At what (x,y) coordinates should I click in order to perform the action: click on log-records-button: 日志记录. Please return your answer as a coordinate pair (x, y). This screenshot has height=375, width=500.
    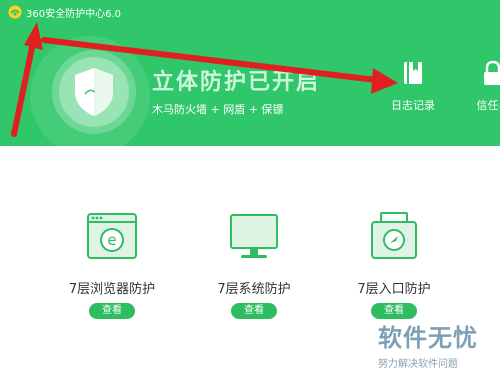
    Looking at the image, I should click on (413, 86).